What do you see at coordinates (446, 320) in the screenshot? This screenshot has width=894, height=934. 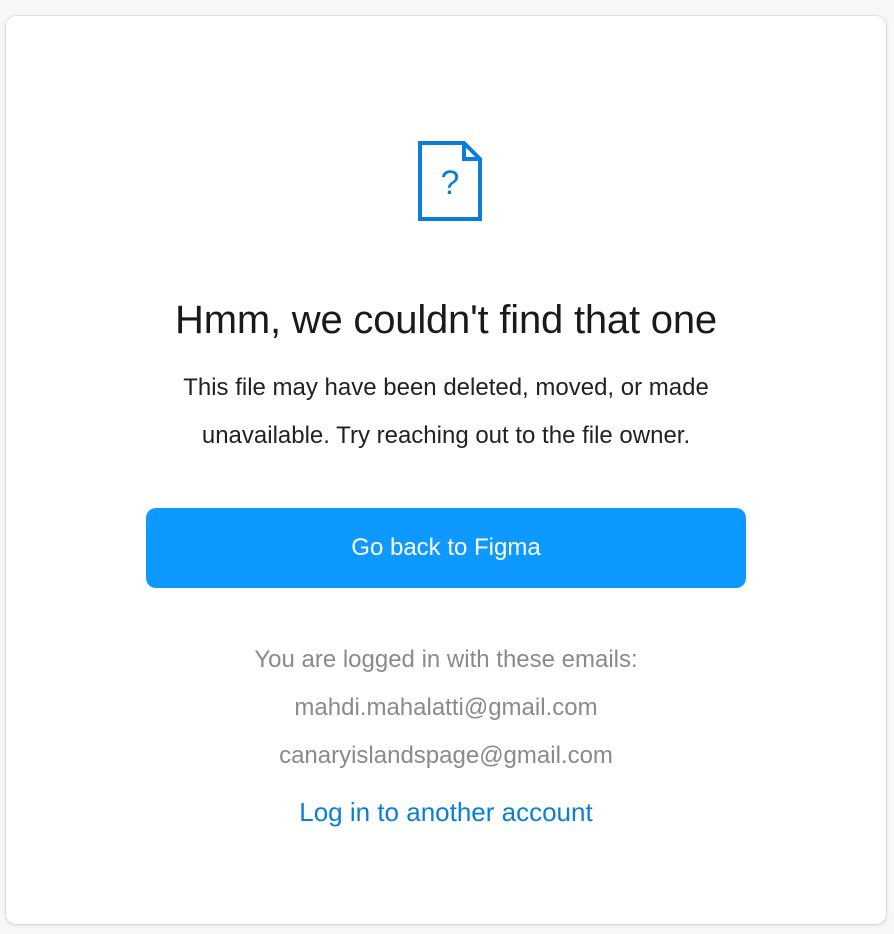 I see `page-title: Hmm, we couldn't find that one` at bounding box center [446, 320].